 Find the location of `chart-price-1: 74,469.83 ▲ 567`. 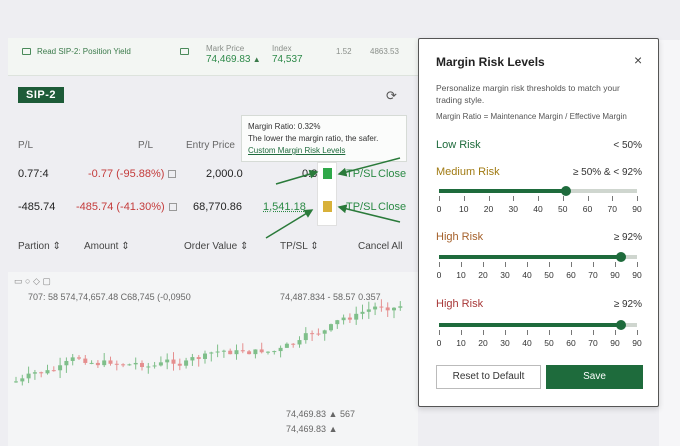

chart-price-1: 74,469.83 ▲ 567 is located at coordinates (320, 414).